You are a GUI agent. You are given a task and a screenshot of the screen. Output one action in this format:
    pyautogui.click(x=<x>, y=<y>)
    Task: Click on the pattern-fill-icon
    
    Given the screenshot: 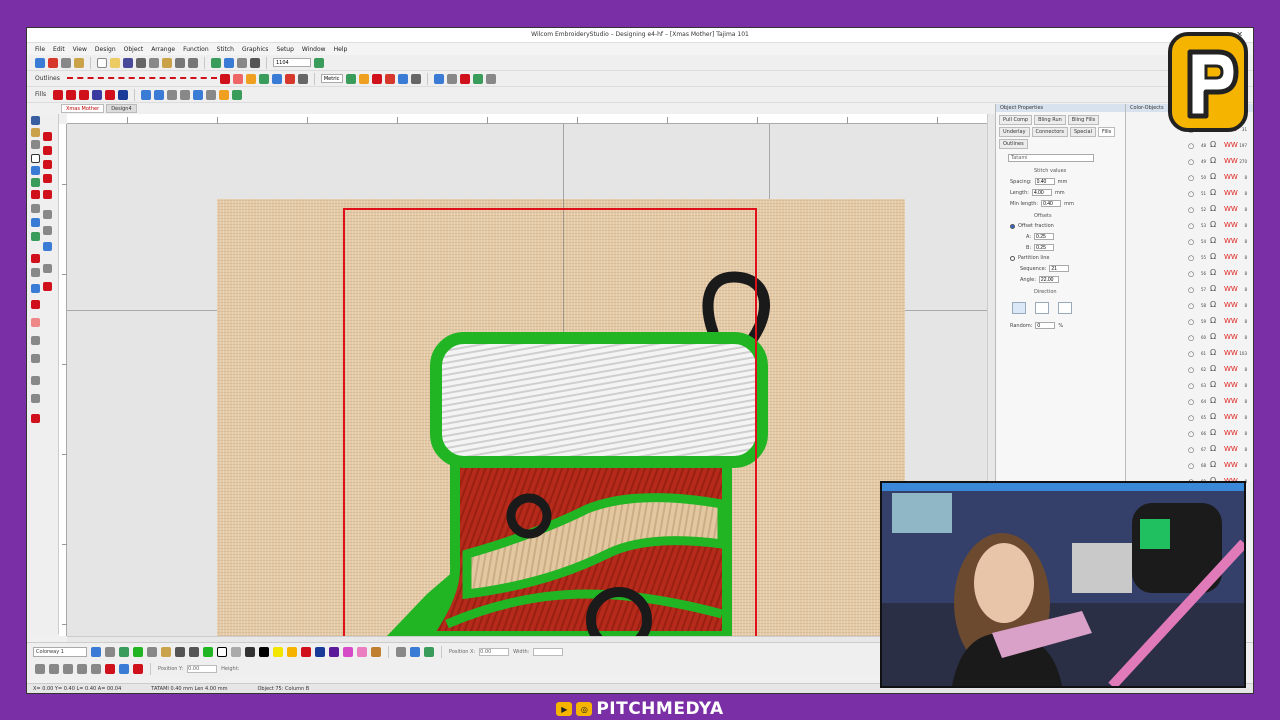 What is the action you would take?
    pyautogui.click(x=84, y=94)
    